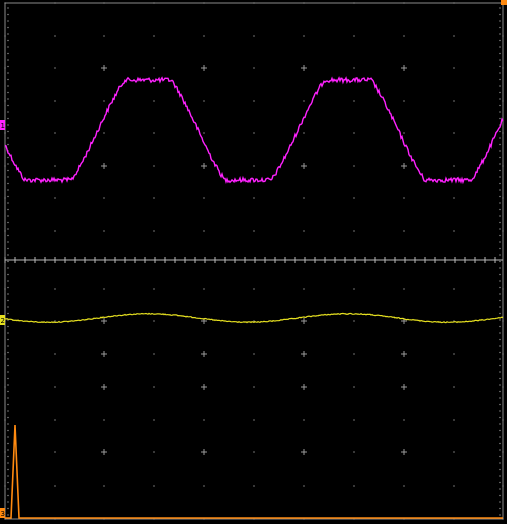 The image size is (507, 524). I want to click on ch3-marker: 3, so click(2, 513).